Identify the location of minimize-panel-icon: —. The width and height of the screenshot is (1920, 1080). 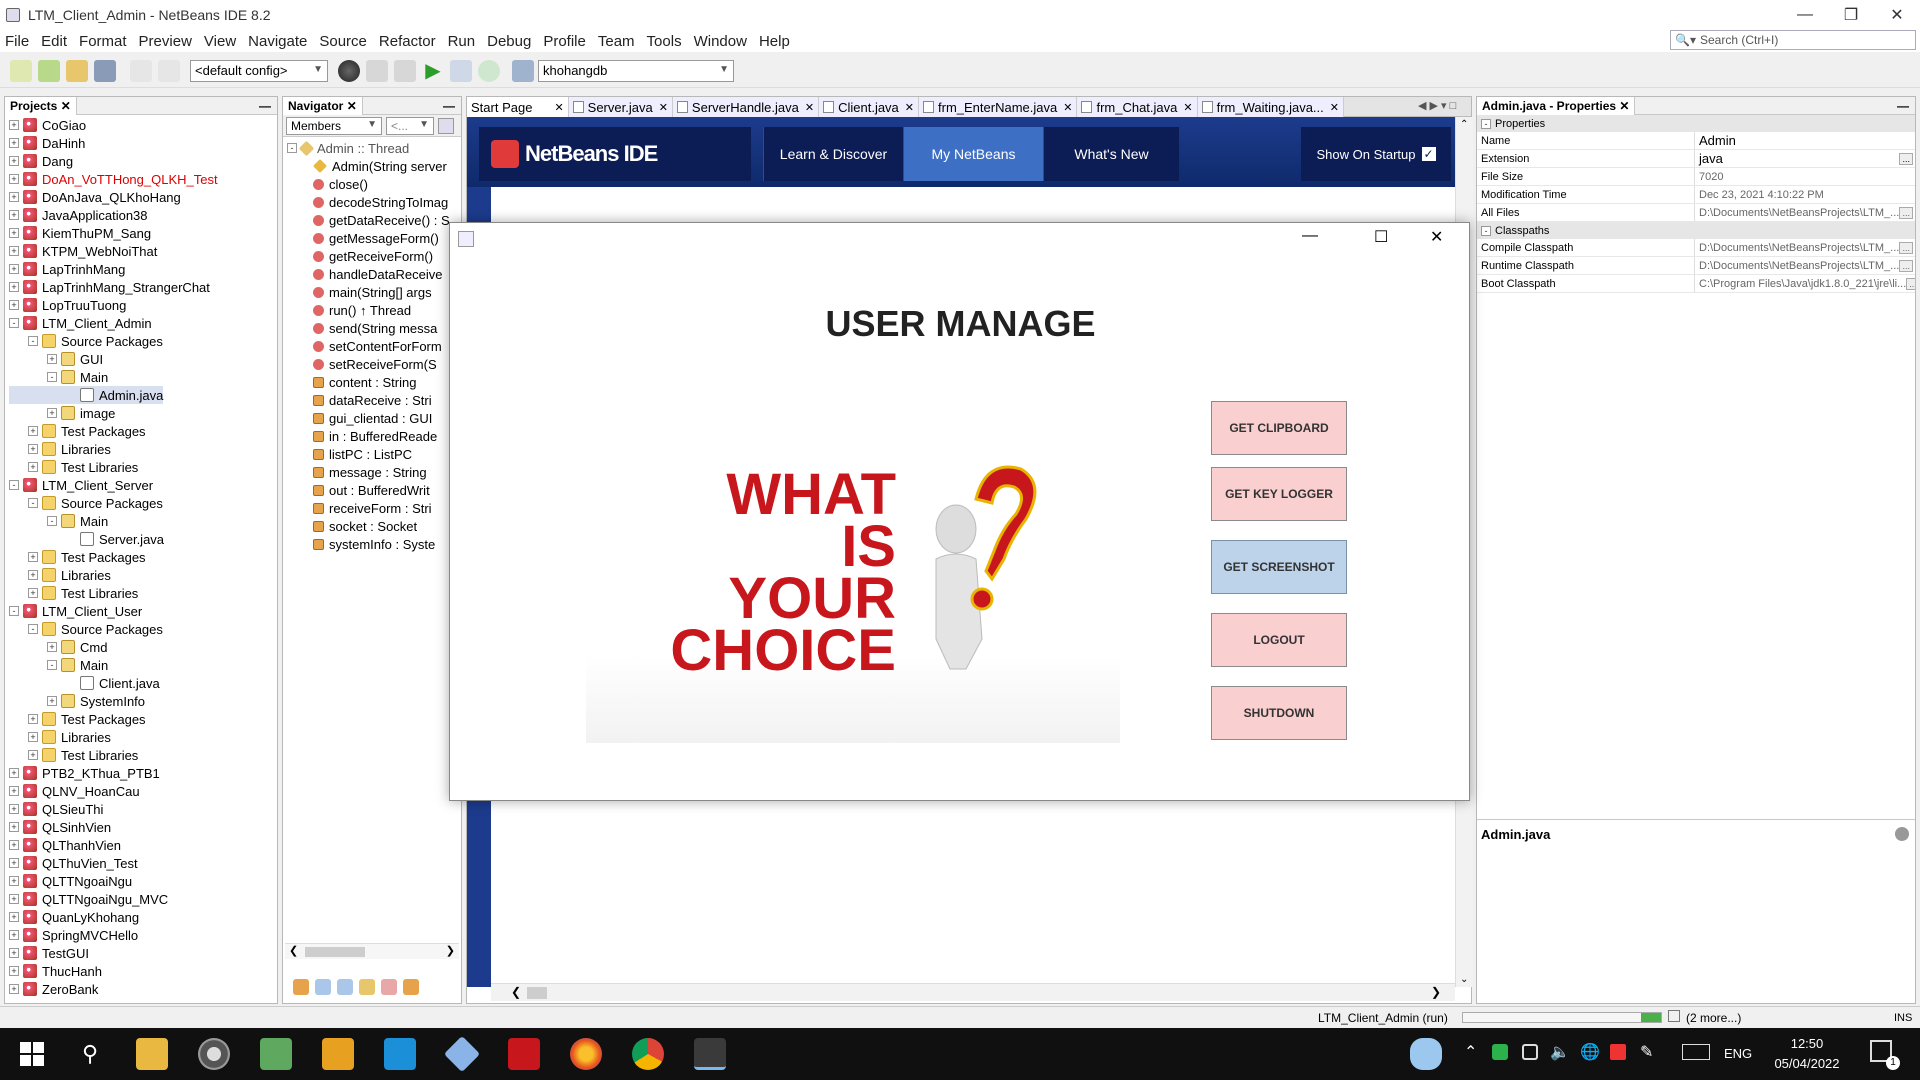
(1903, 106).